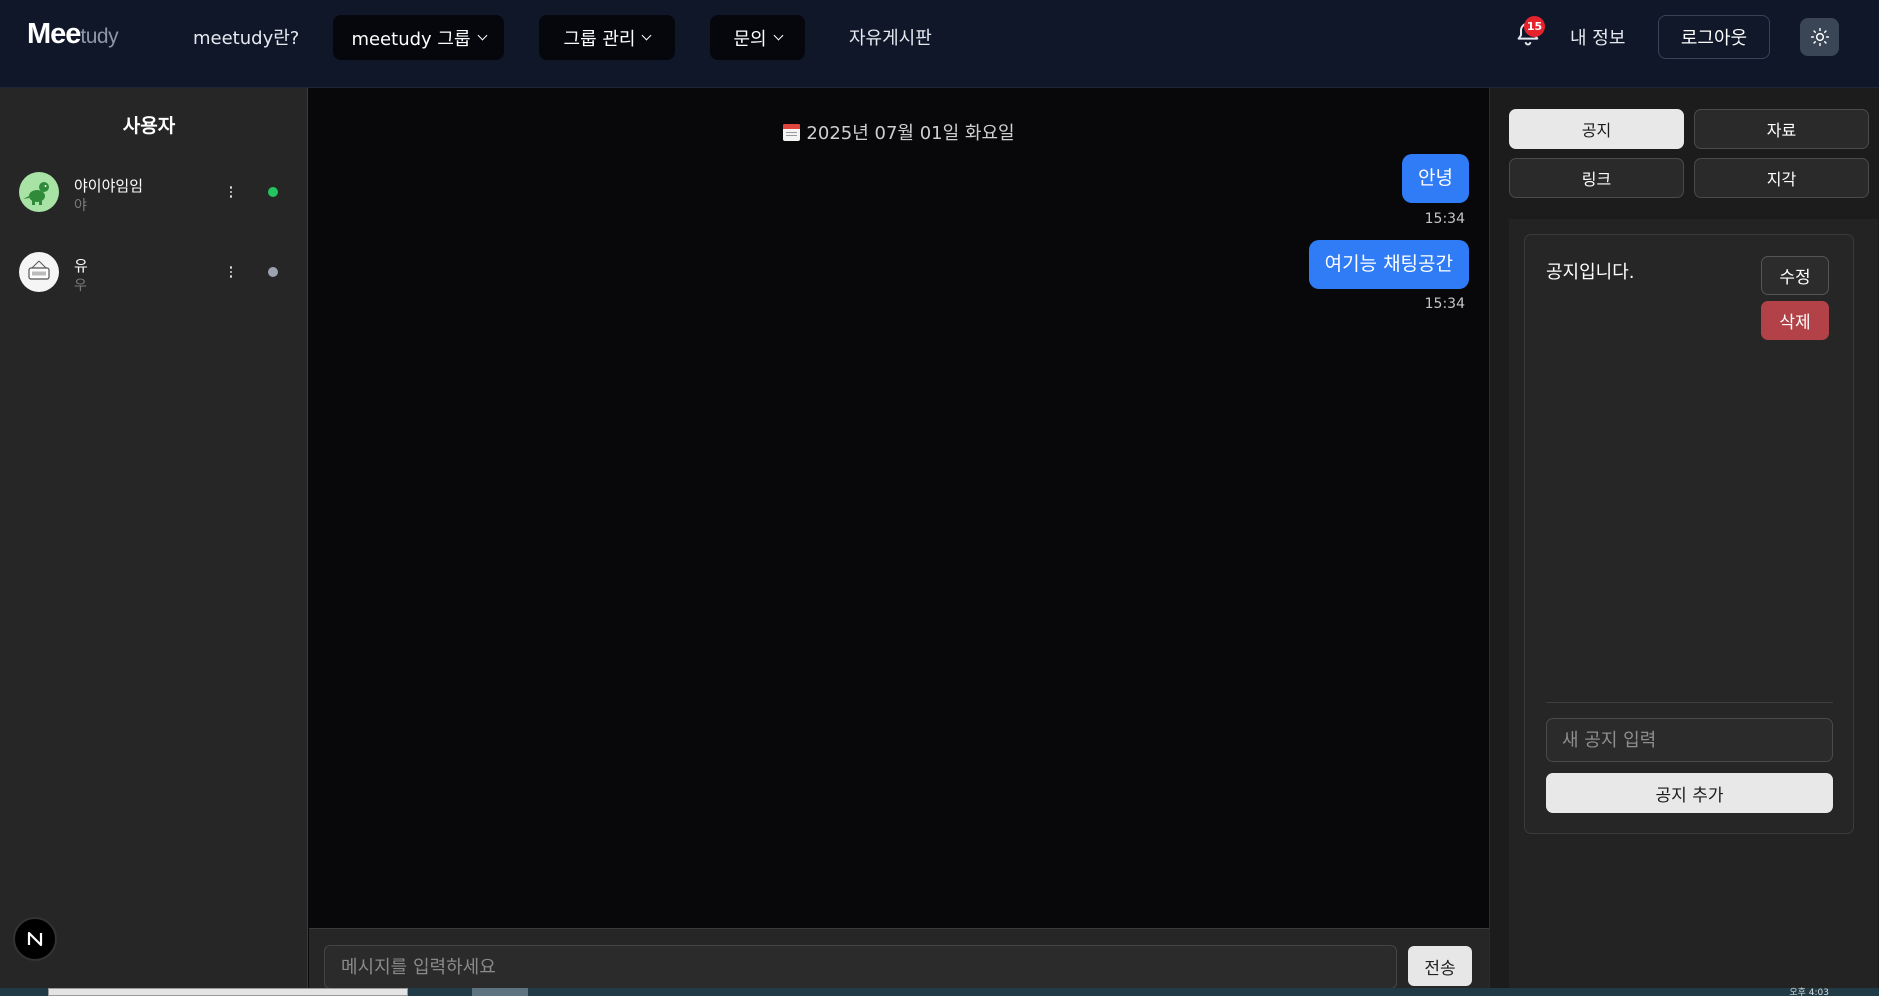 The height and width of the screenshot is (996, 1879). What do you see at coordinates (1809, 992) in the screenshot?
I see `taskbar-clock: 오후 4:03` at bounding box center [1809, 992].